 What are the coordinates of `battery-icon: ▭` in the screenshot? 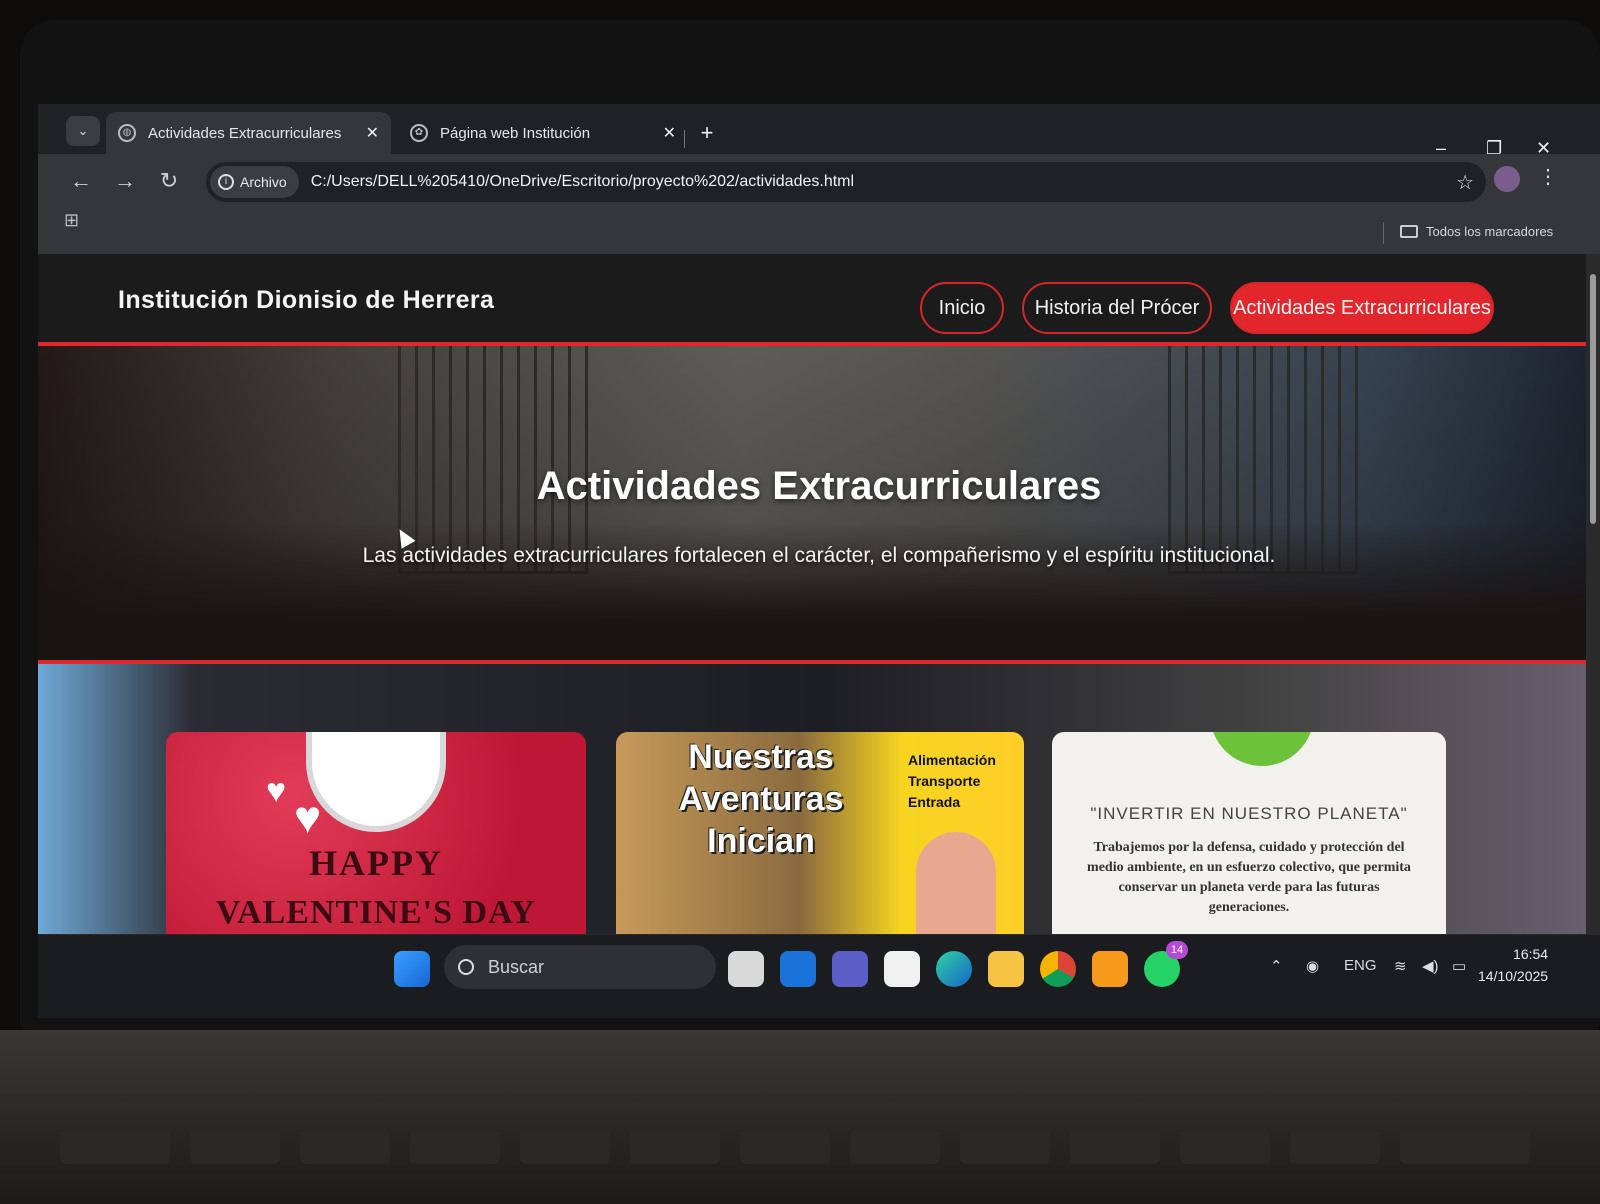 It's located at (1459, 966).